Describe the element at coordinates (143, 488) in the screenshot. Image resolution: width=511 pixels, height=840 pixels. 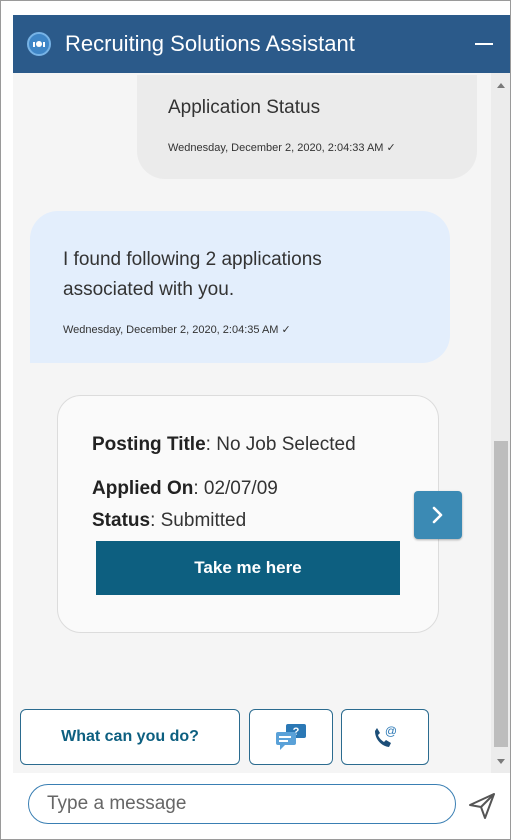
I see `applied-on-label: Applied On` at that location.